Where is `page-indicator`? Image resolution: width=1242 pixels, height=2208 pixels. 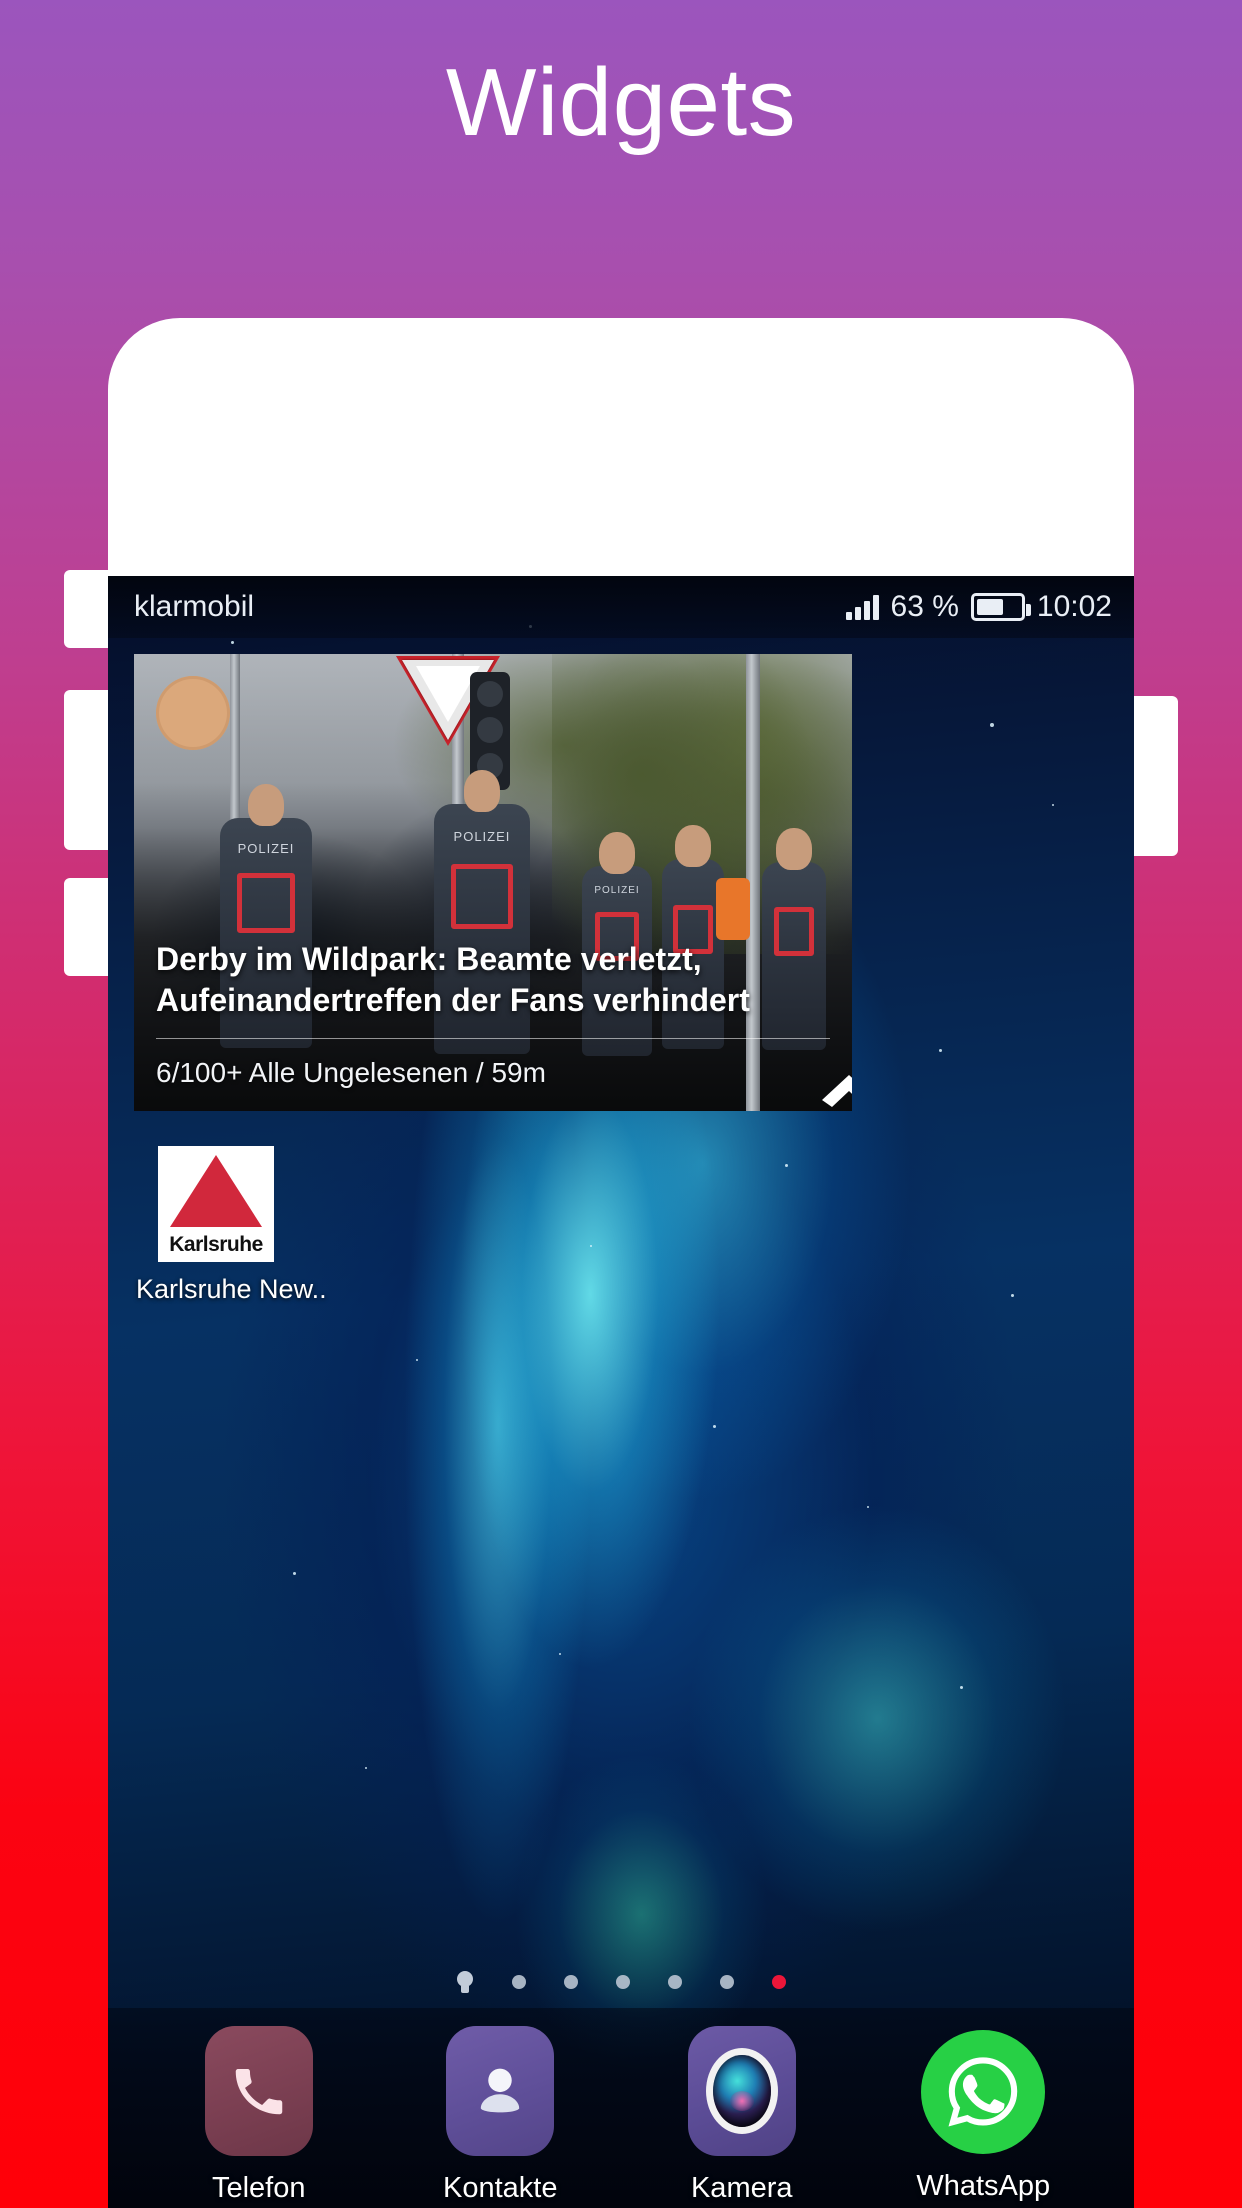 page-indicator is located at coordinates (621, 1982).